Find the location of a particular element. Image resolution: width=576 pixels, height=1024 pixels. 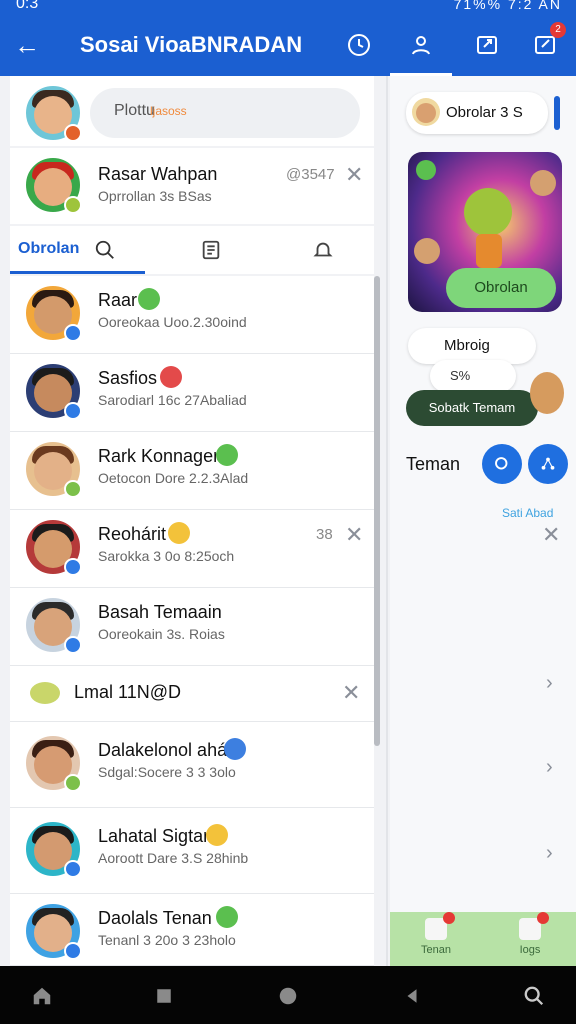

contact-sub: Oetocon Dore 2.2.3Alad is located at coordinates (173, 478).